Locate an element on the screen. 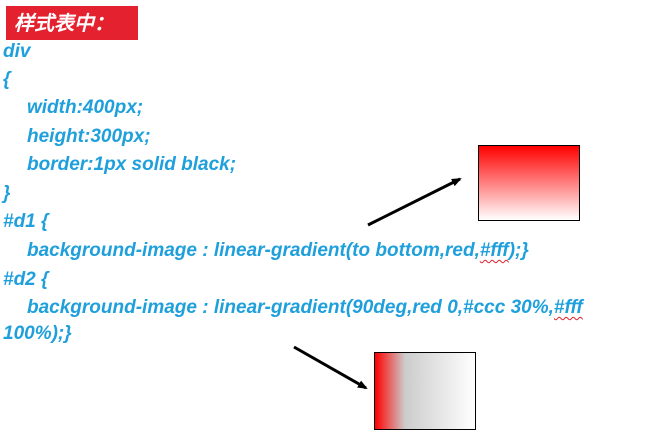  demo-box-d1-vertical-gradient is located at coordinates (529, 183).